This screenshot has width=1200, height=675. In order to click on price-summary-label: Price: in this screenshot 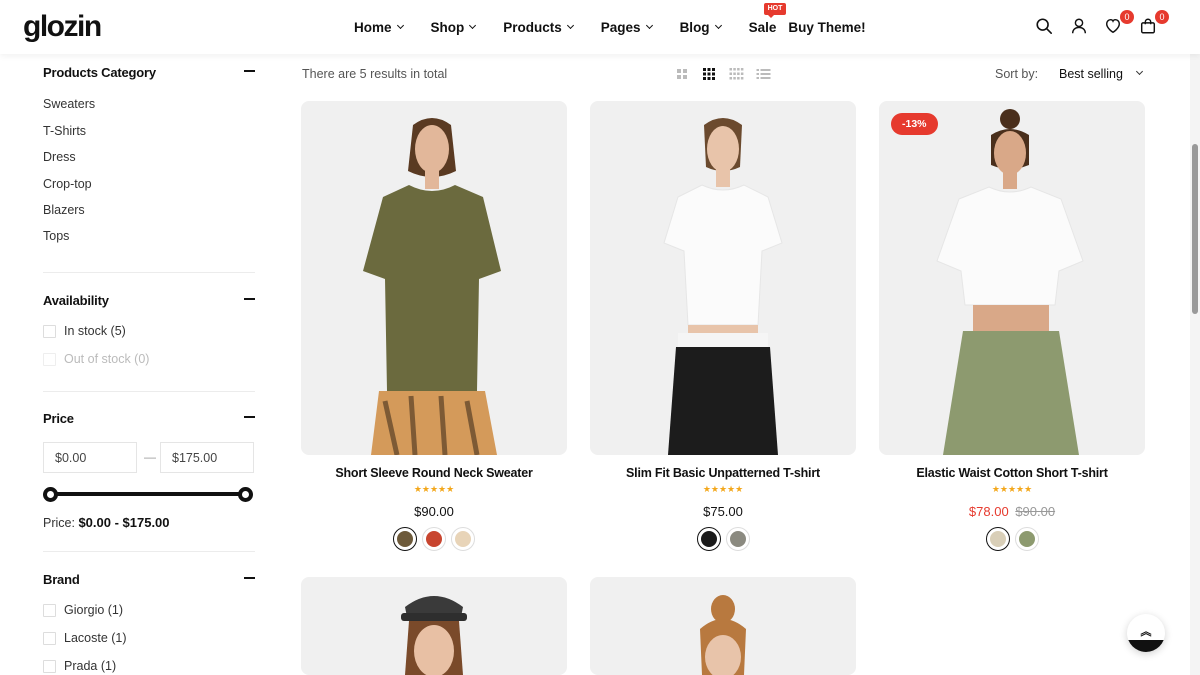, I will do `click(59, 523)`.